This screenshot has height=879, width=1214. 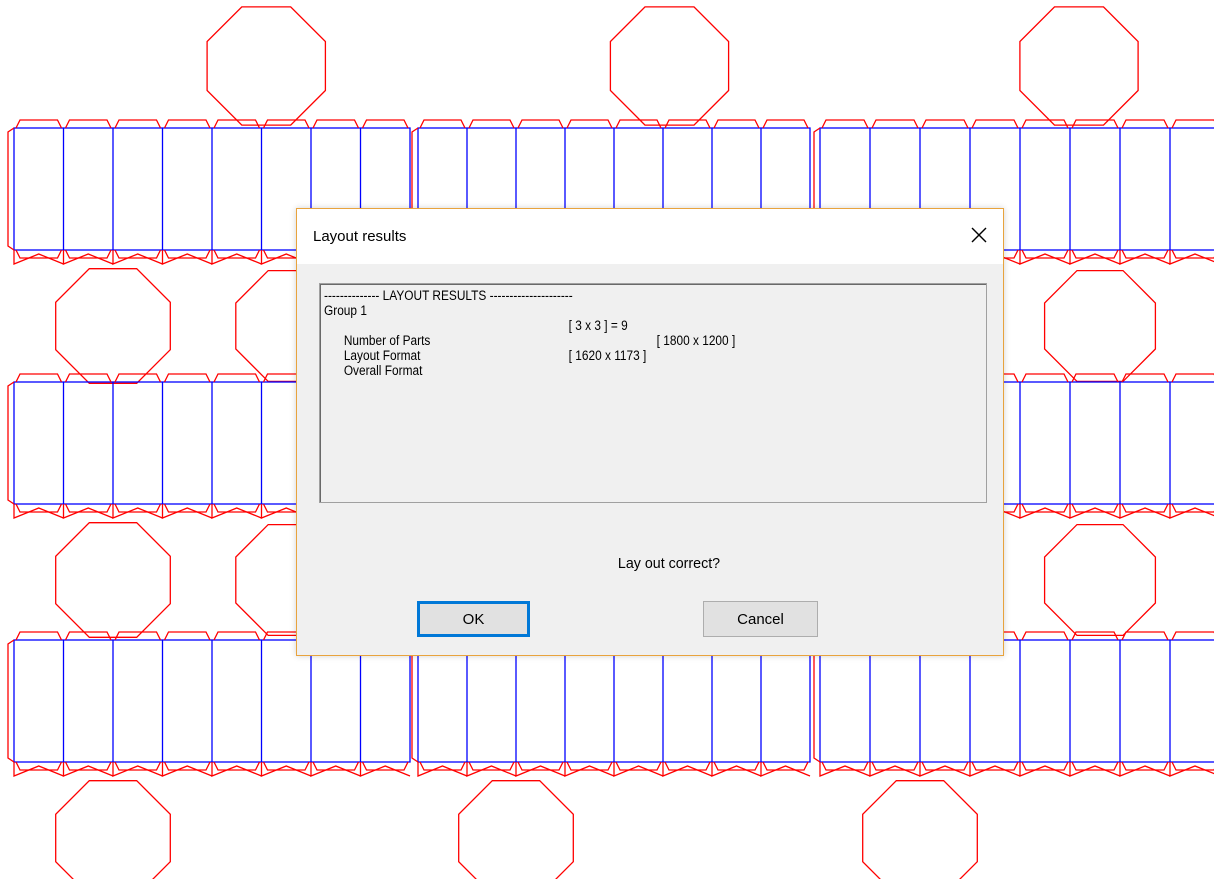 I want to click on results-row-overall-format: Overall Format [ 1620 x 1173 ], so click(x=613, y=363).